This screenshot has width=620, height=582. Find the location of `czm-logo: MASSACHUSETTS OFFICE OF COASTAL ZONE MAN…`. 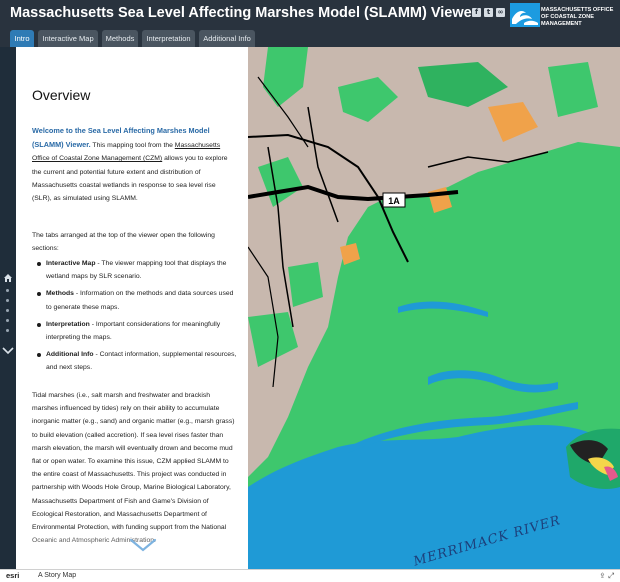

czm-logo: MASSACHUSETTS OFFICE OF COASTAL ZONE MAN… is located at coordinates (564, 15).